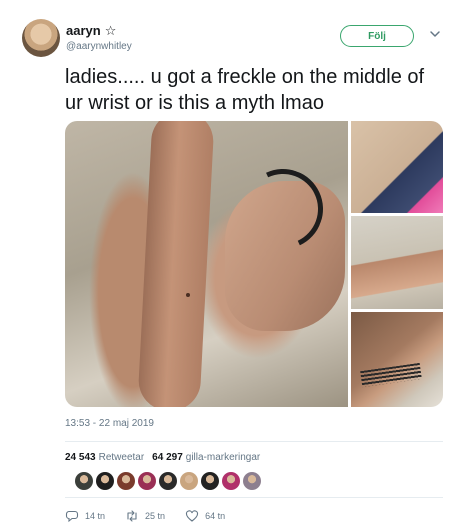 This screenshot has width=467, height=532. I want to click on tweet-actions: 14 tn 25 tn 64 tn, so click(155, 516).